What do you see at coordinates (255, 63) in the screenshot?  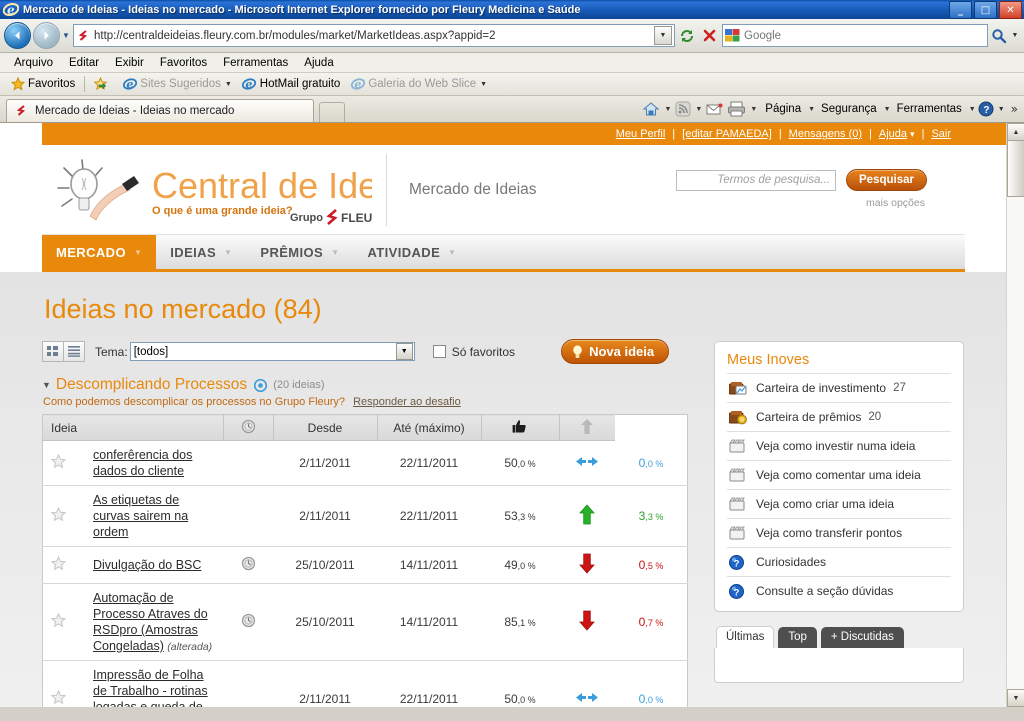 I see `menu-item-ferramentas: Ferramentas` at bounding box center [255, 63].